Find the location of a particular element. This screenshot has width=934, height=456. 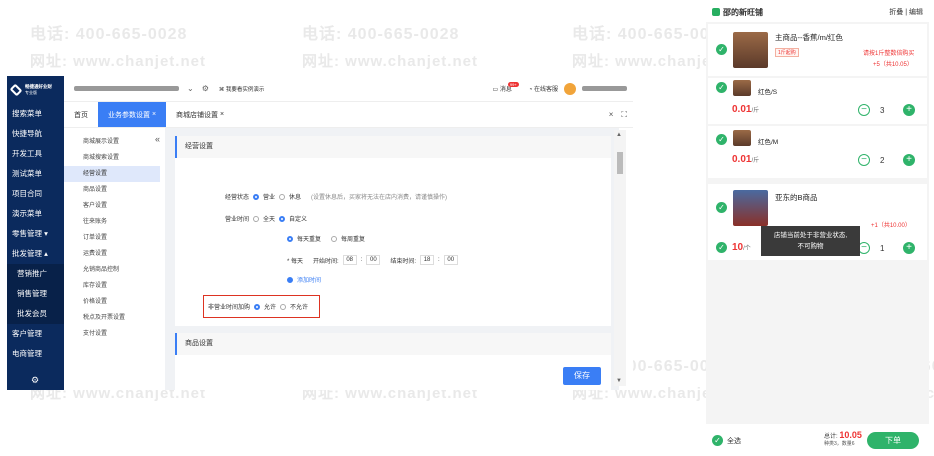

user-name-blurred is located at coordinates (604, 88).